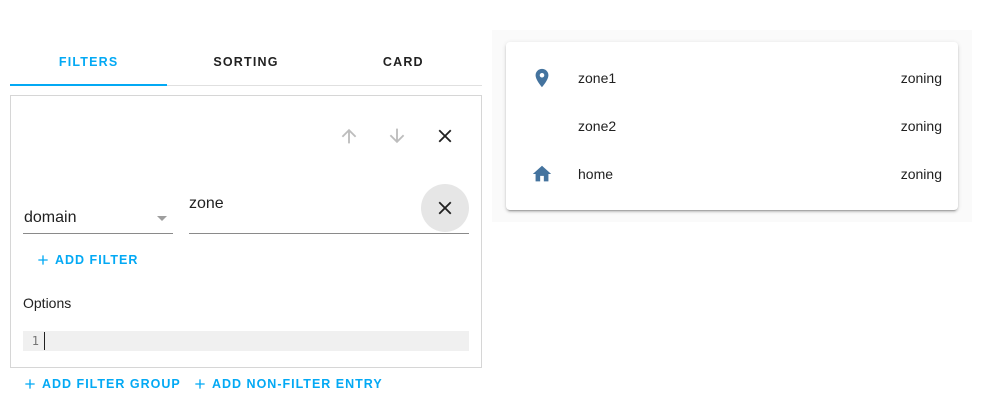 Image resolution: width=982 pixels, height=414 pixels. What do you see at coordinates (47, 303) in the screenshot?
I see `options-label: Options` at bounding box center [47, 303].